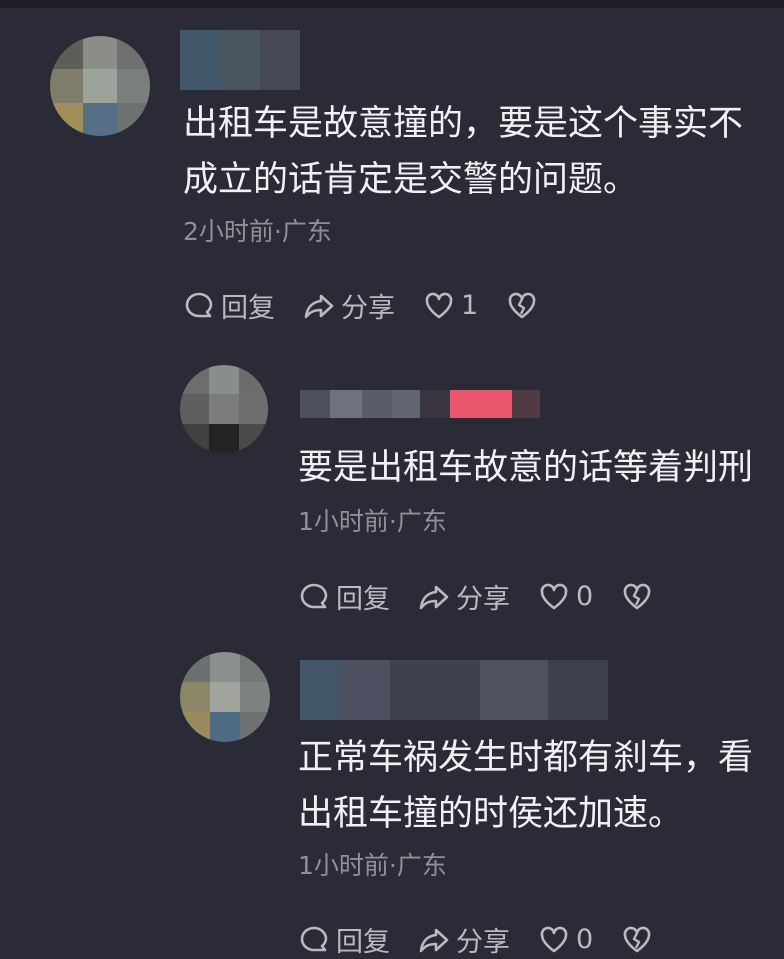 The image size is (784, 959). Describe the element at coordinates (463, 124) in the screenshot. I see `comment-text-line: 出租车是故意撞的，要是这个事实不` at that location.